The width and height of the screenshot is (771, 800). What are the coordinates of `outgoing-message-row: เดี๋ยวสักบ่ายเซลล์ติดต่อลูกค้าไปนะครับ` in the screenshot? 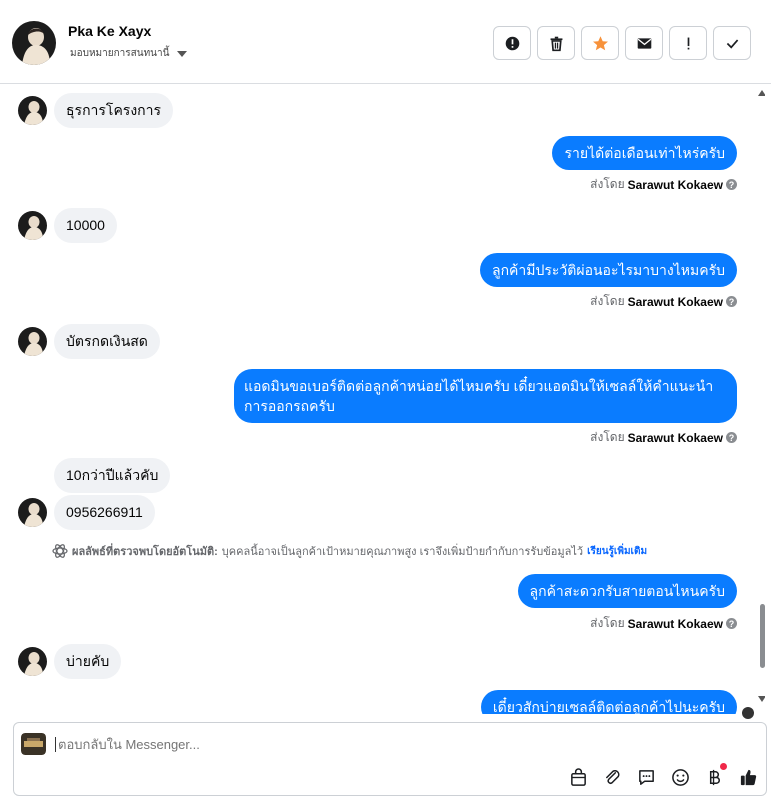 It's located at (608, 702).